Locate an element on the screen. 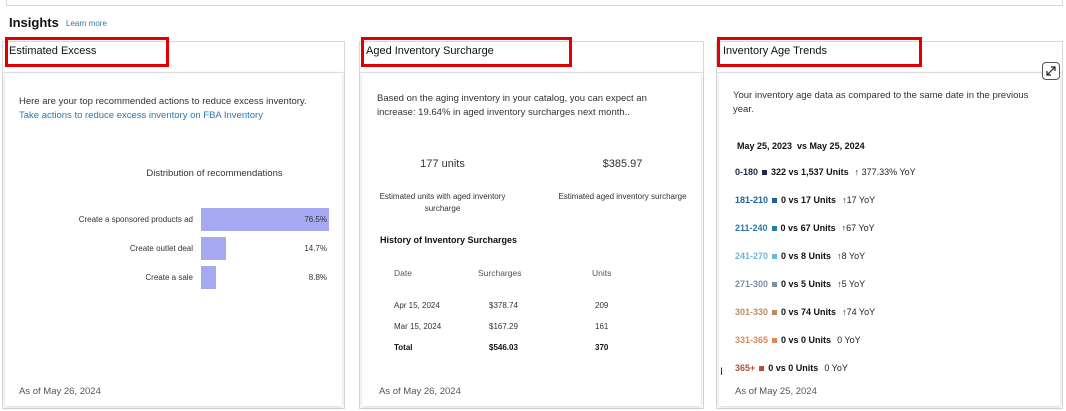  units-comparison: 0 vs 17 Units is located at coordinates (809, 200).